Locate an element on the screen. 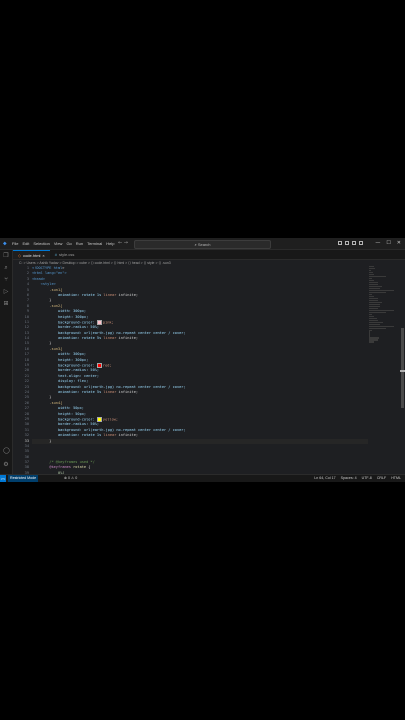 This screenshot has height=720, width=405. language-mode: HTML is located at coordinates (396, 478).